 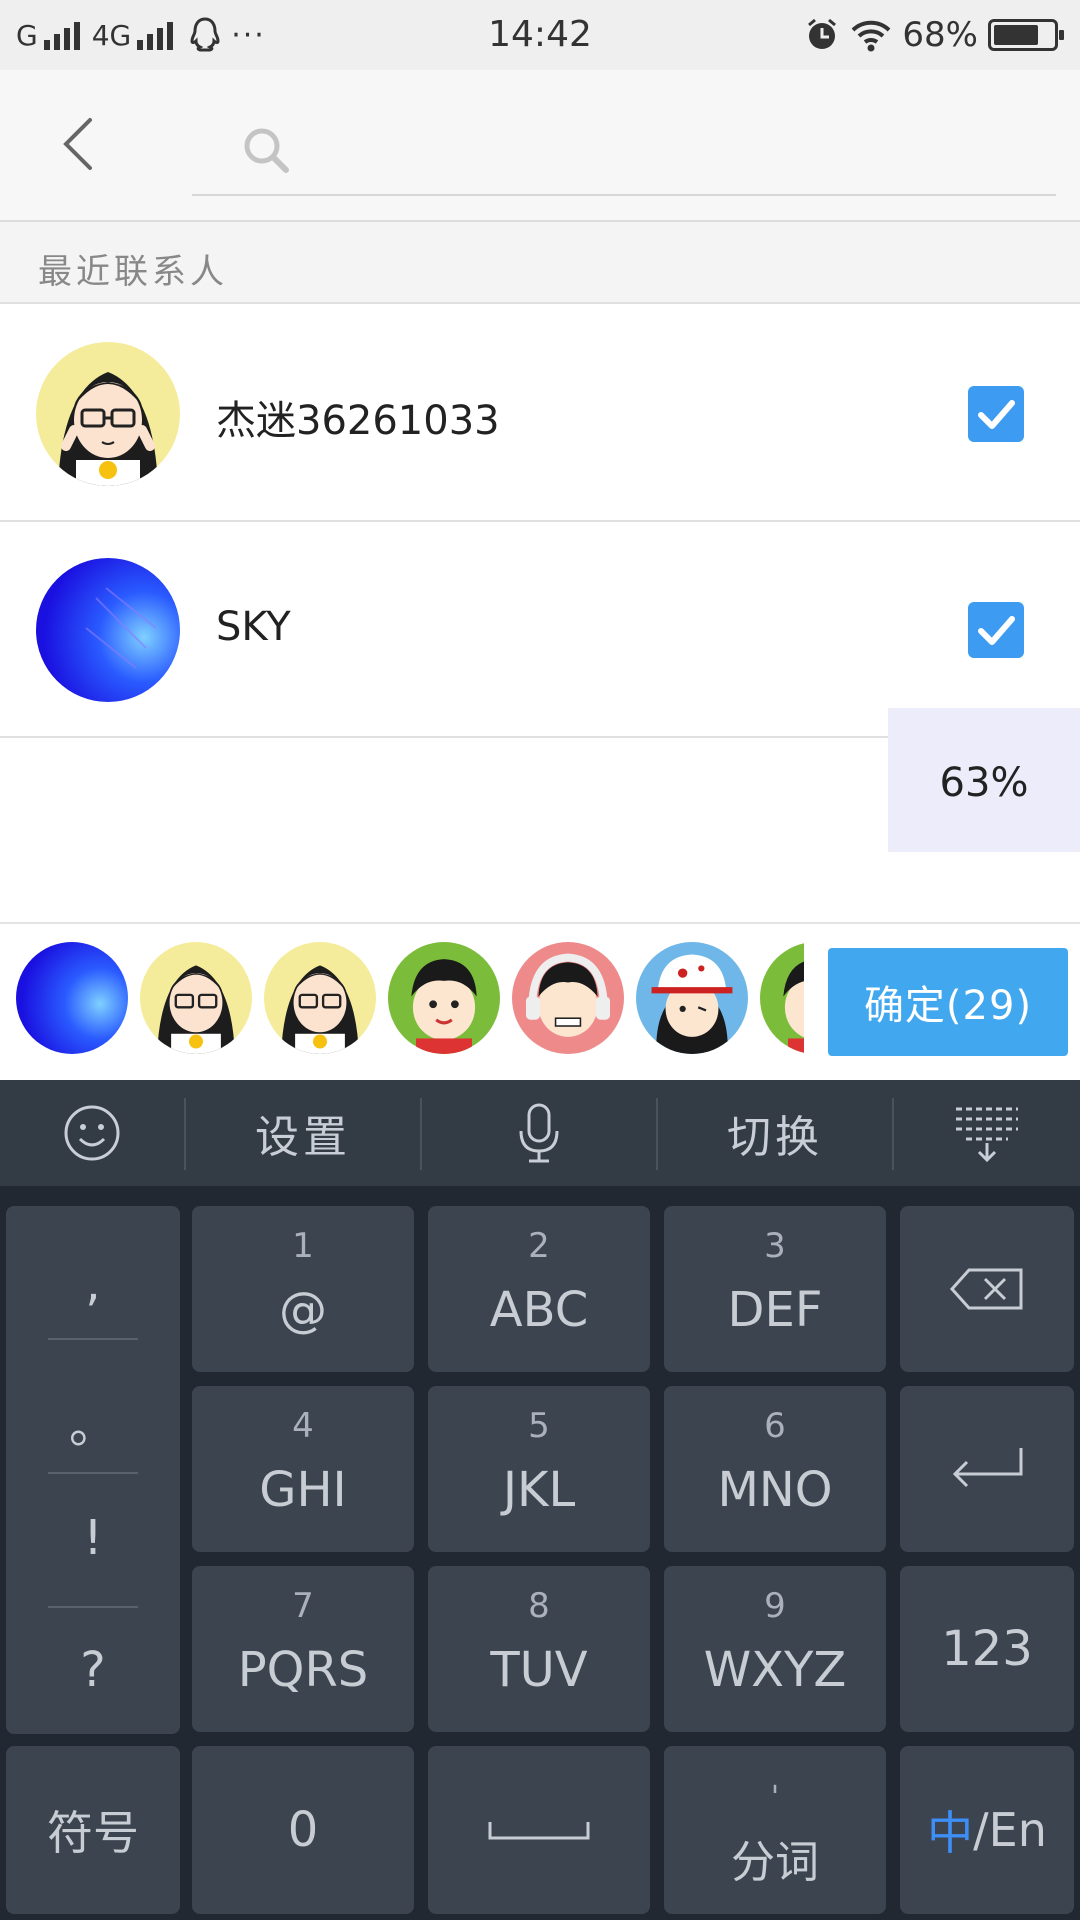 I want to click on key-8: 8 TUV, so click(x=539, y=1649).